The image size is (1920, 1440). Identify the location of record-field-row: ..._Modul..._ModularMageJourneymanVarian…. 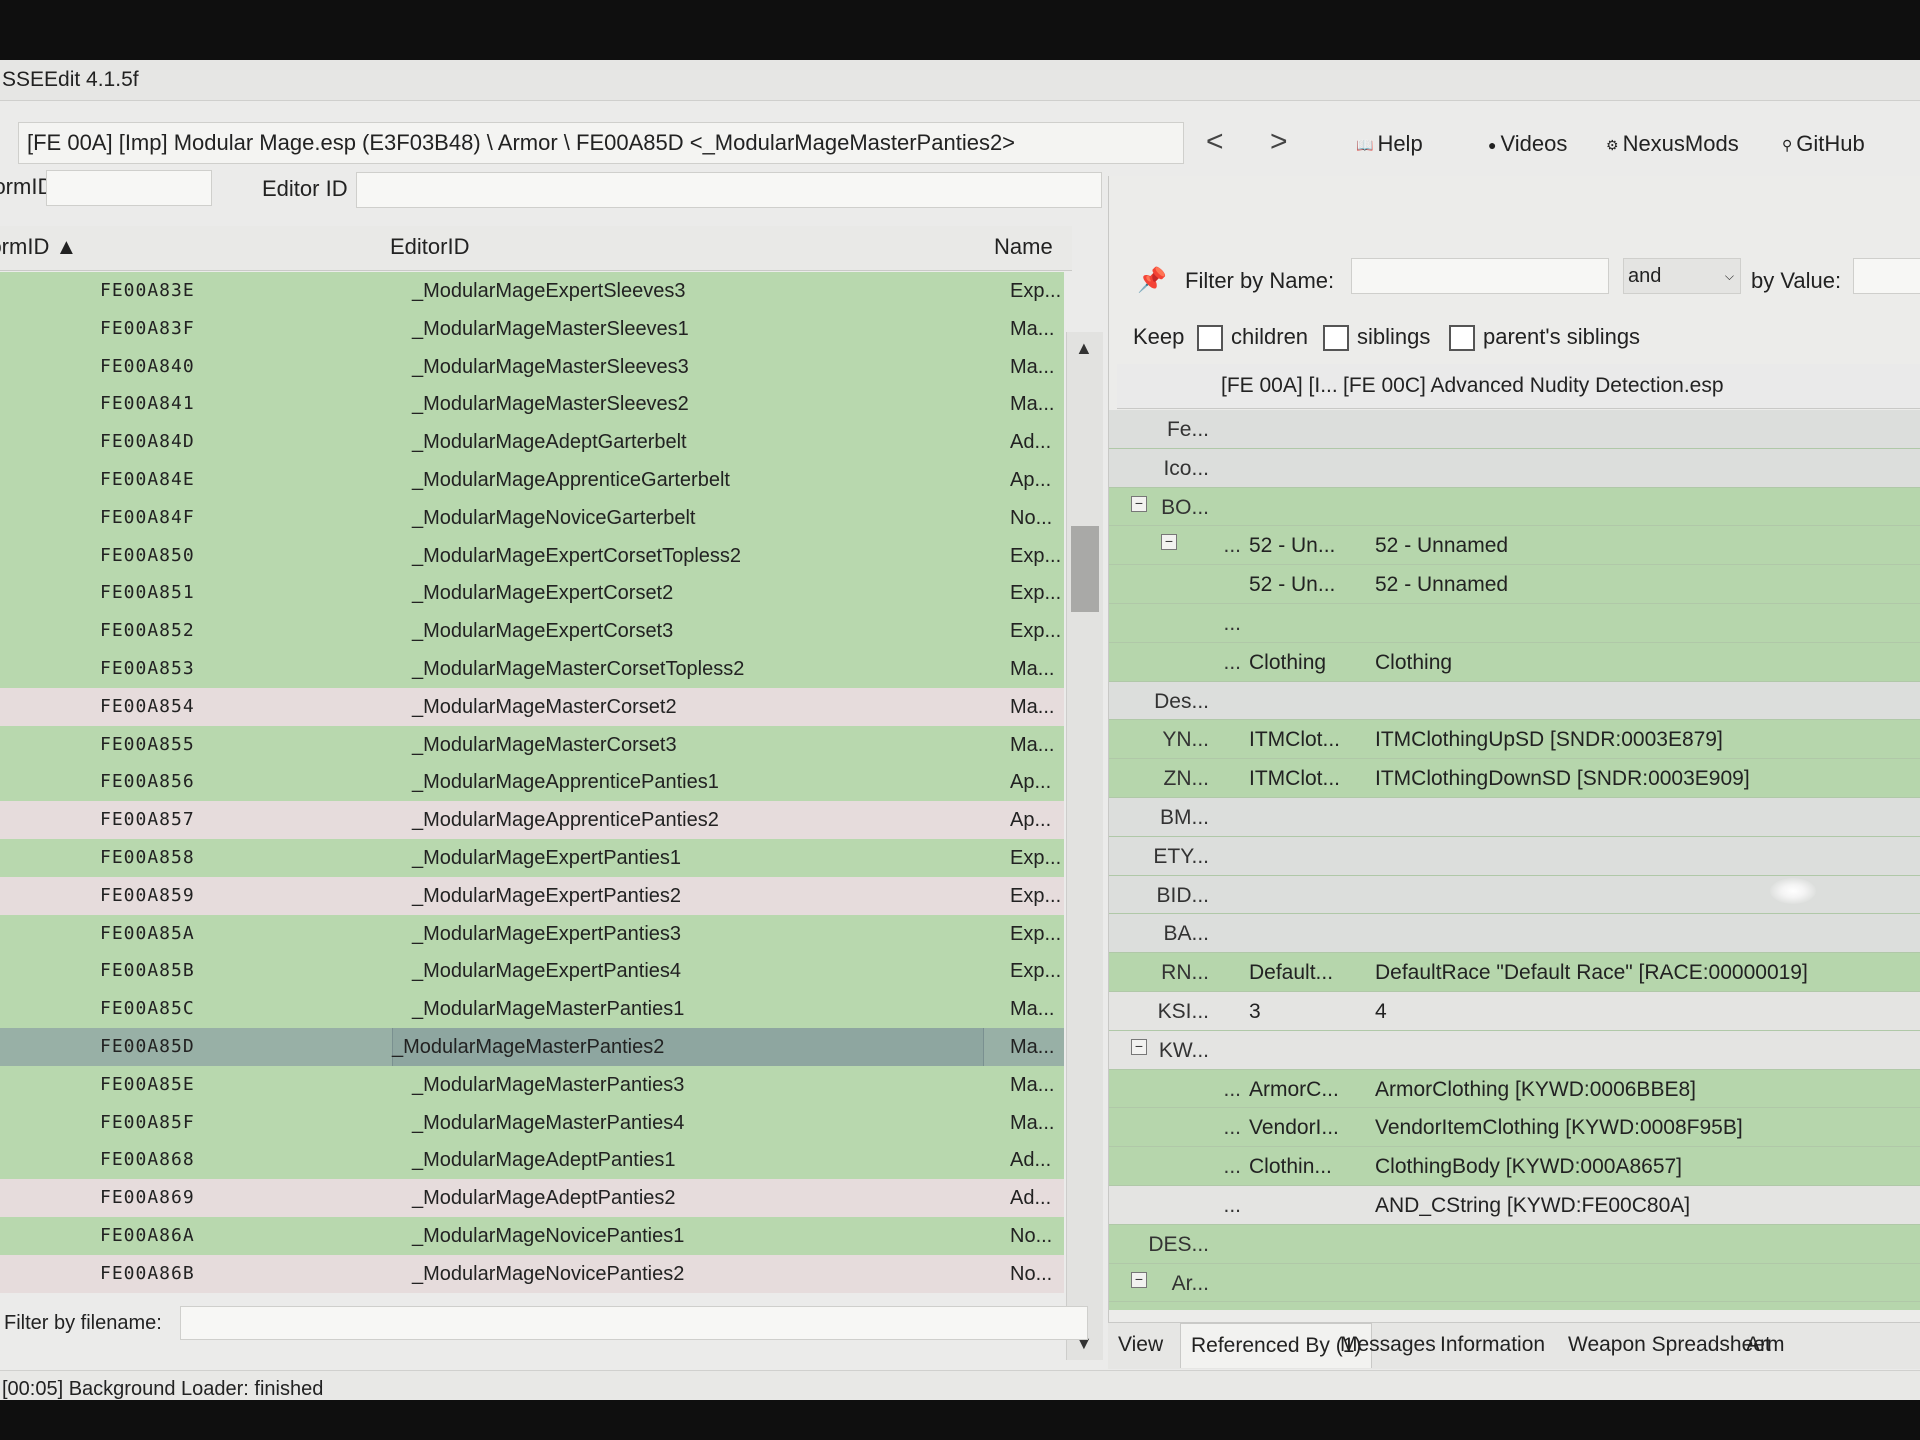
(1514, 1306).